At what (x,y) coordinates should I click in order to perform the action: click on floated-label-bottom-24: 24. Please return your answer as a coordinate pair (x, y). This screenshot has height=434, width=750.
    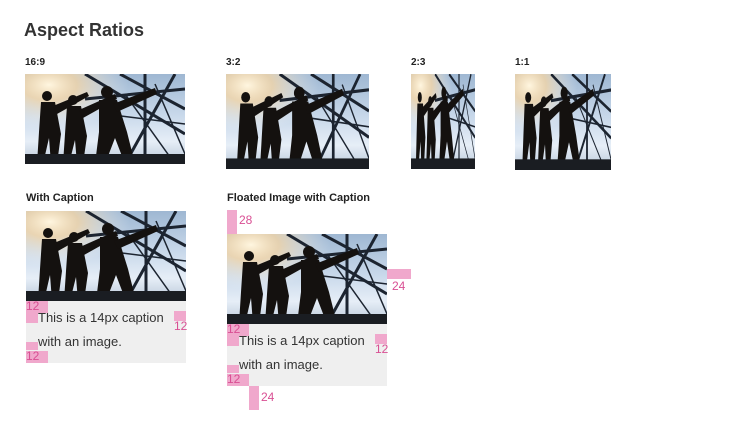
    Looking at the image, I should click on (268, 397).